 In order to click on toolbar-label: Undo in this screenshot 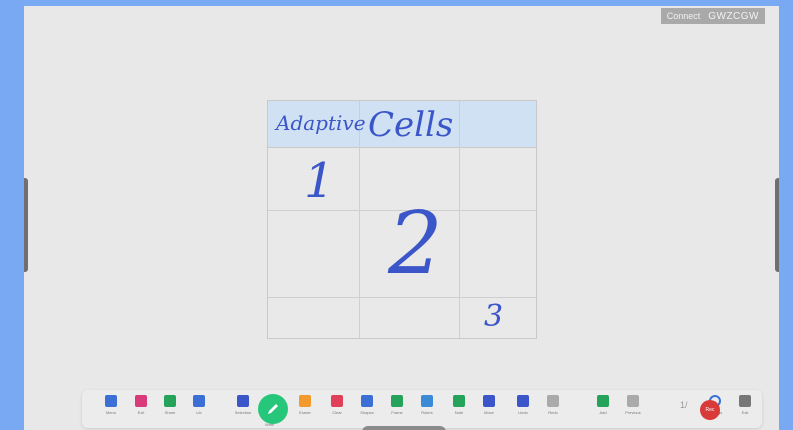, I will do `click(523, 412)`.